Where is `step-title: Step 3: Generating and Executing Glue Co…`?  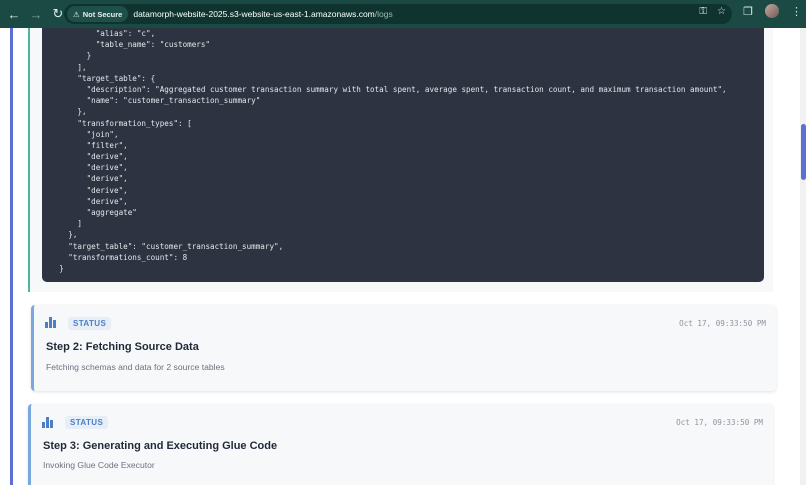
step-title: Step 3: Generating and Executing Glue Co… is located at coordinates (160, 446).